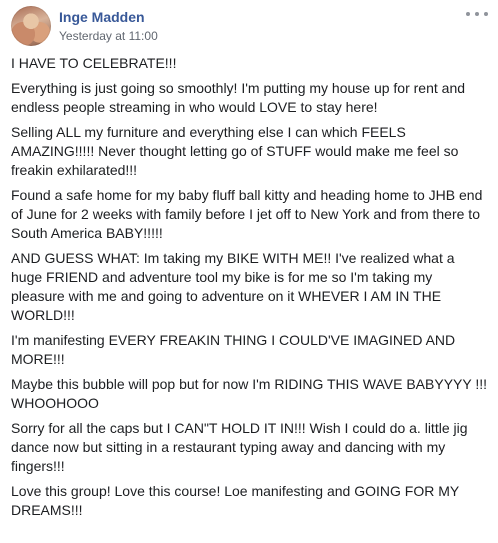 This screenshot has width=498, height=543. What do you see at coordinates (108, 36) in the screenshot?
I see `post-timestamp: Yesterday at 11:00` at bounding box center [108, 36].